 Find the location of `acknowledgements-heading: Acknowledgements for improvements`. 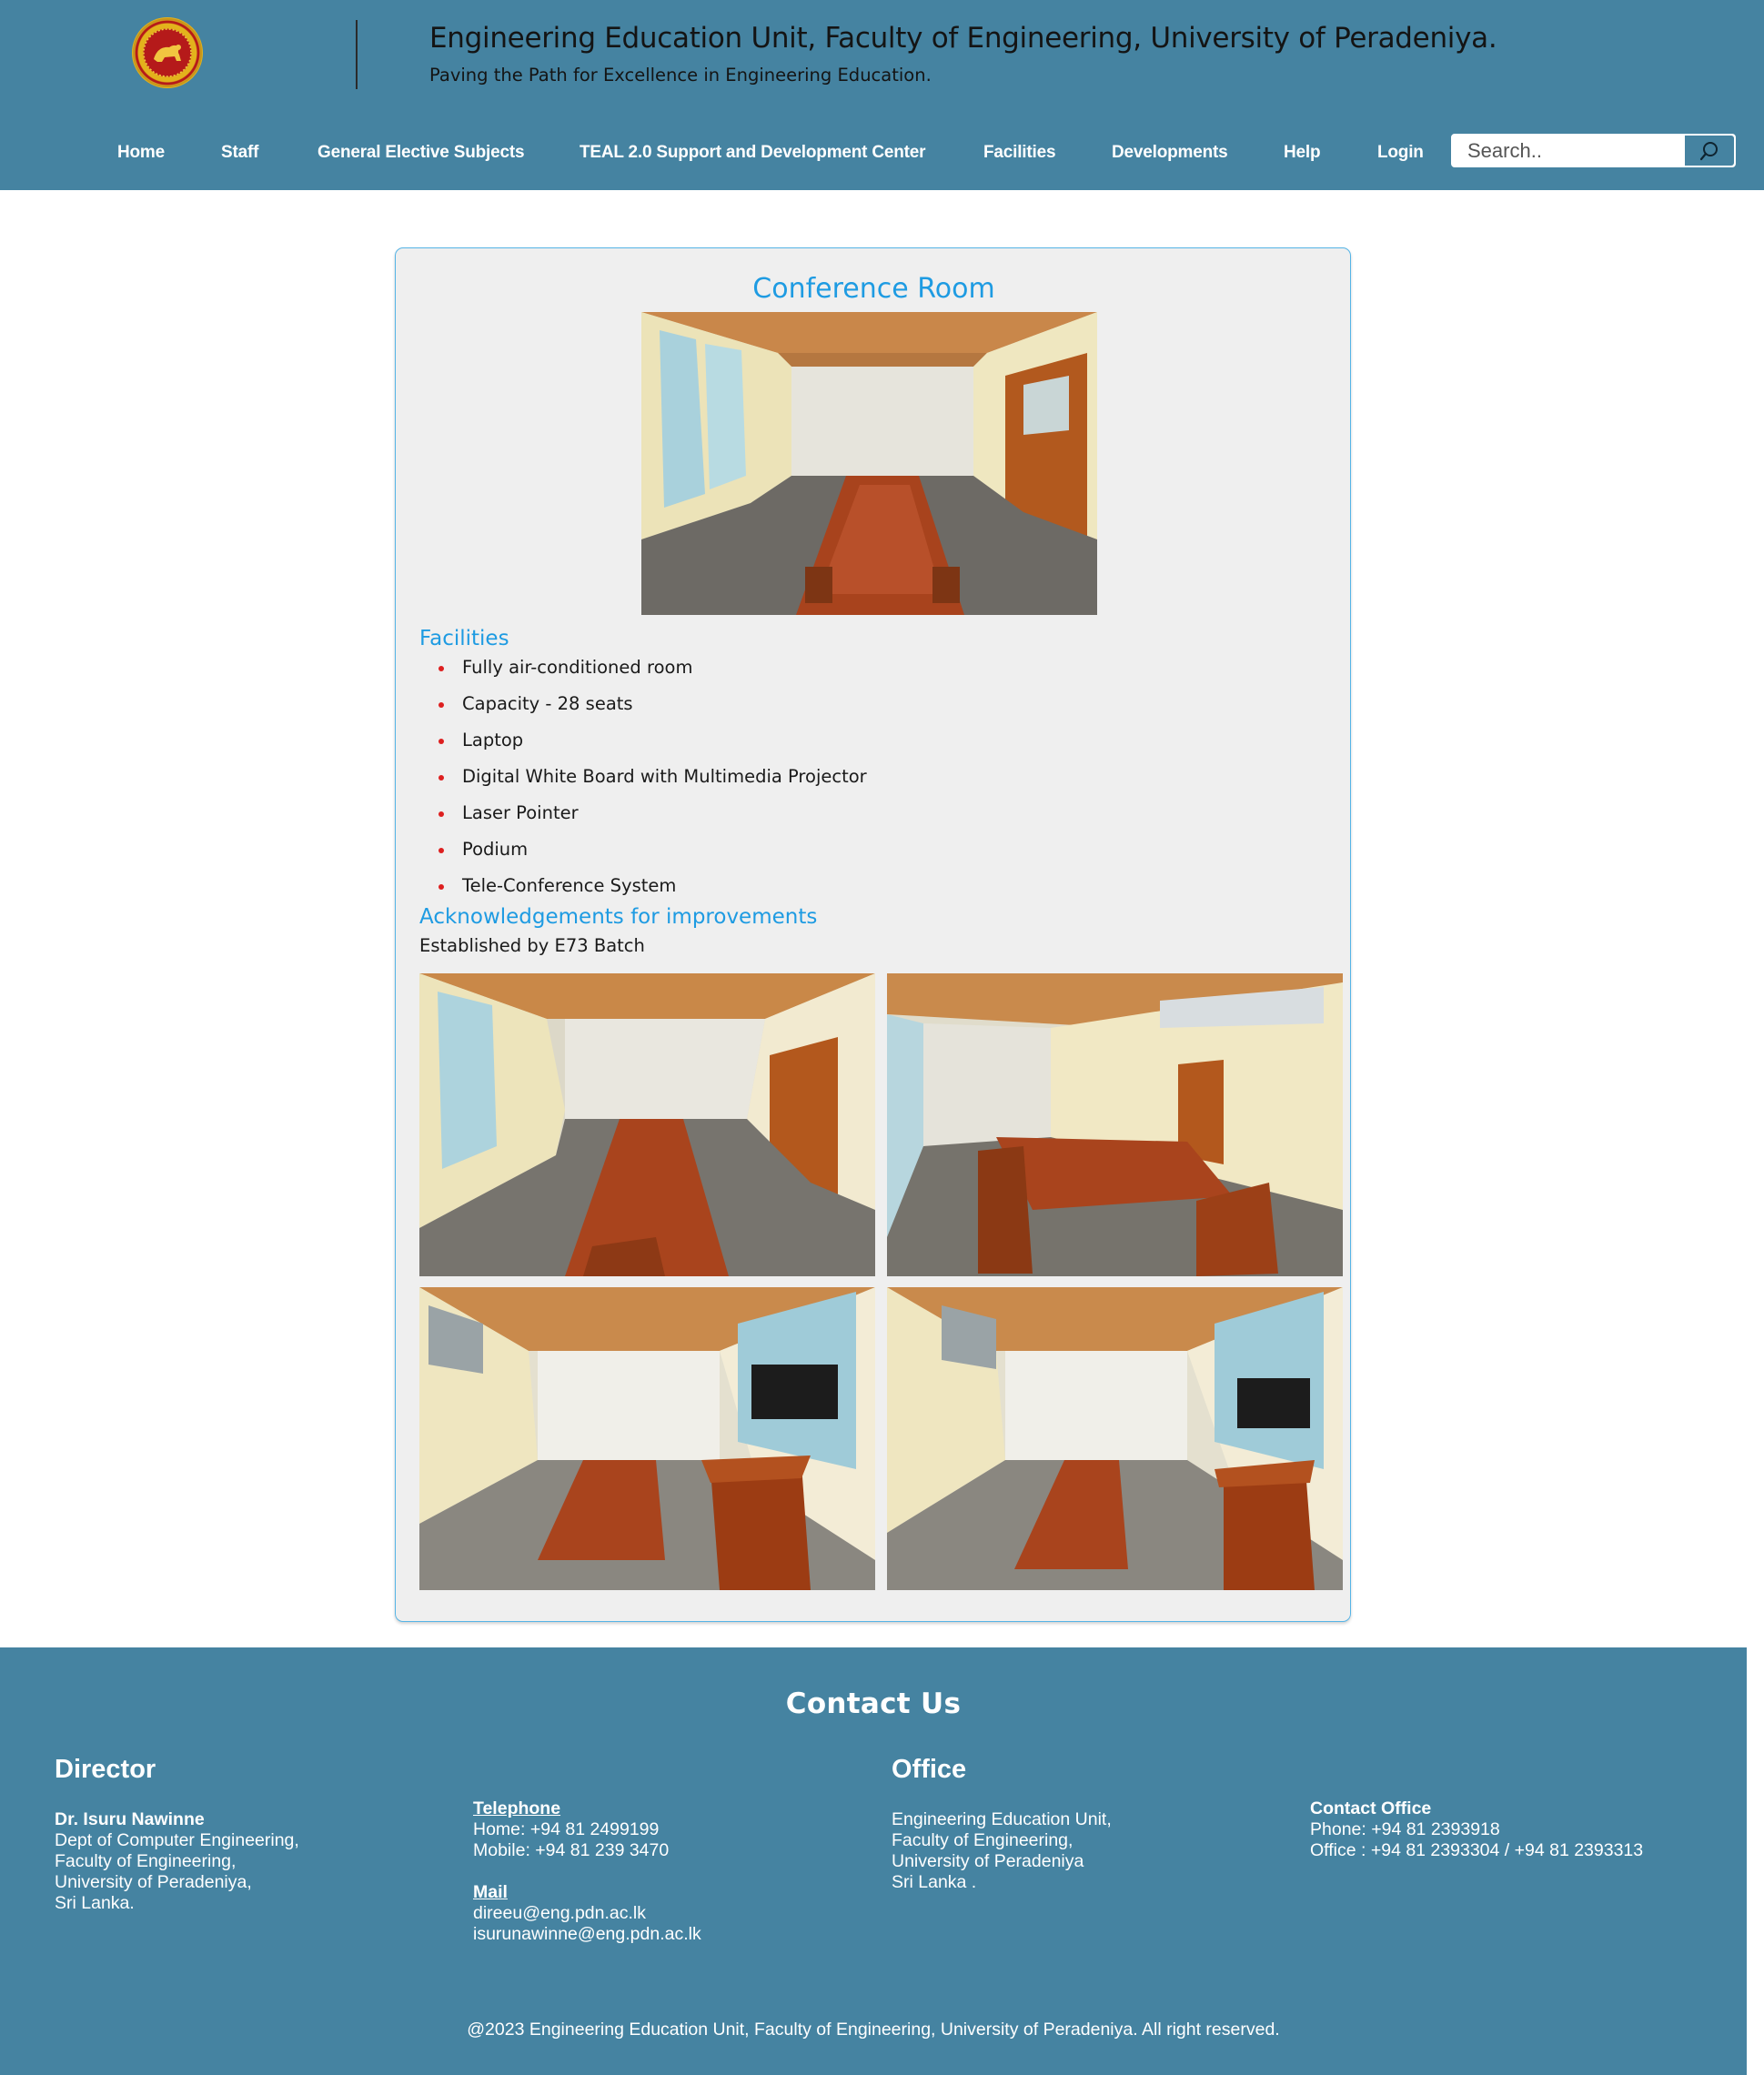

acknowledgements-heading: Acknowledgements for improvements is located at coordinates (618, 917).